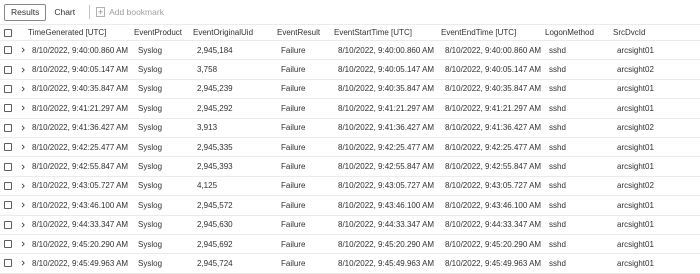 The image size is (700, 274). Describe the element at coordinates (386, 225) in the screenshot. I see `cell-eventstarttime: 8/10/2022, 9:44:33.347 AM` at that location.